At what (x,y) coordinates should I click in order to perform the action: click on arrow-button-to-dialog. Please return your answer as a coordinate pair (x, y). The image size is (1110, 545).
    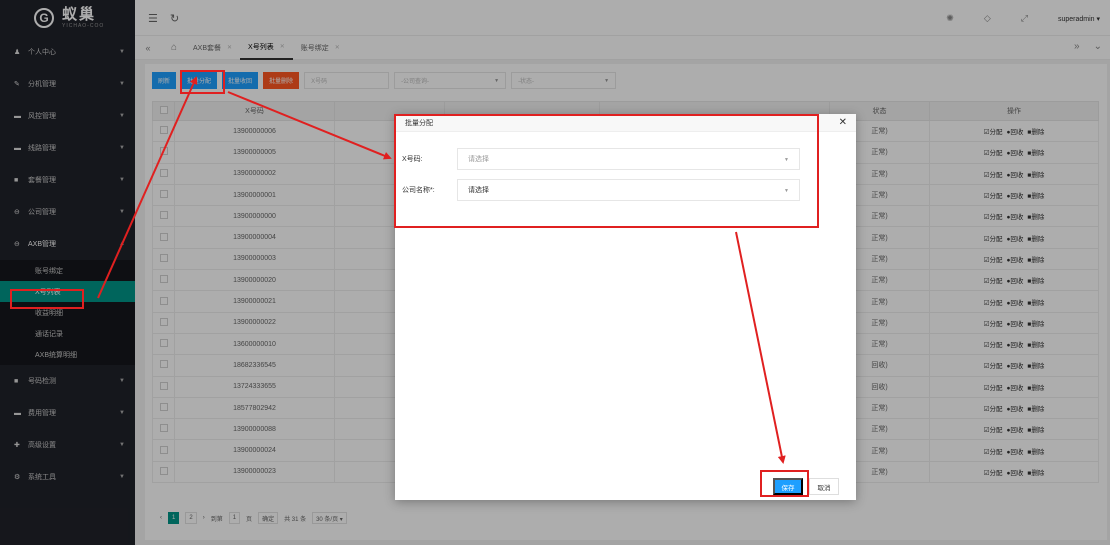
    Looking at the image, I should click on (309, 125).